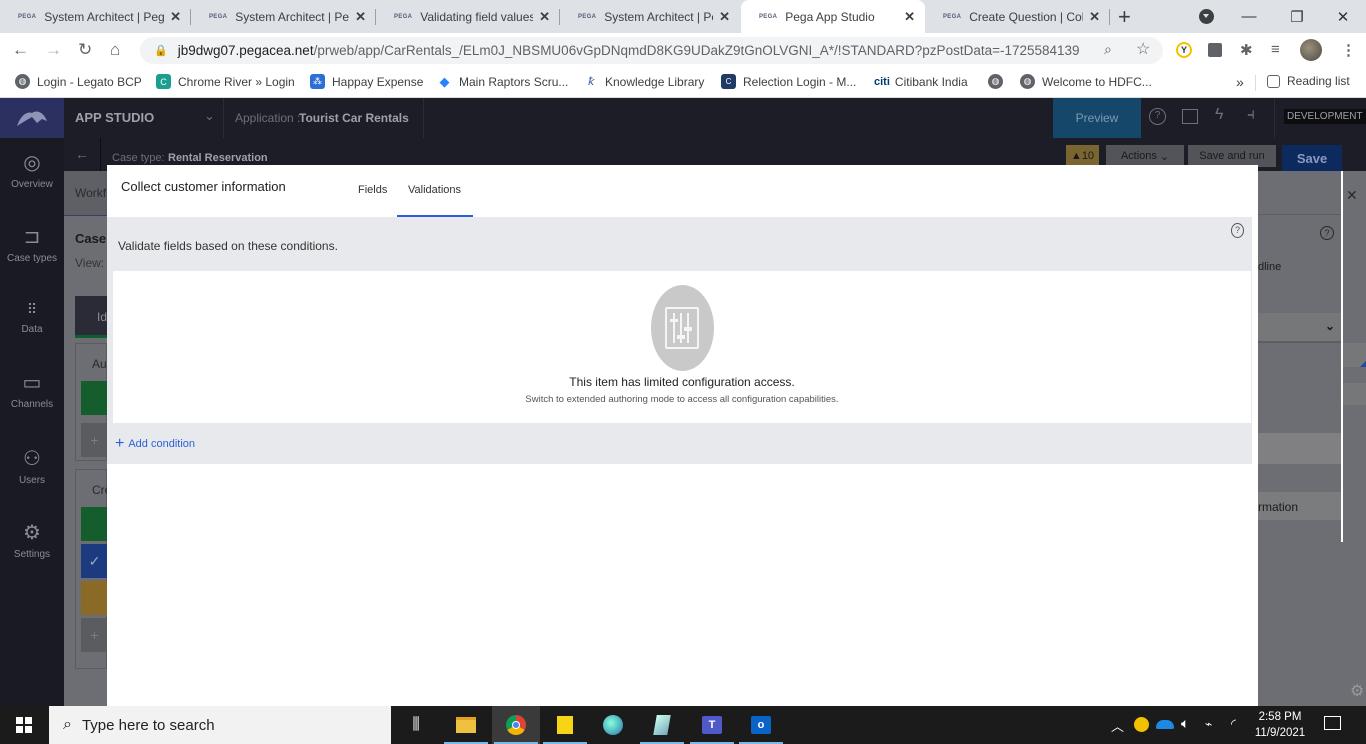  I want to click on branch-icon: ⫞, so click(1251, 115).